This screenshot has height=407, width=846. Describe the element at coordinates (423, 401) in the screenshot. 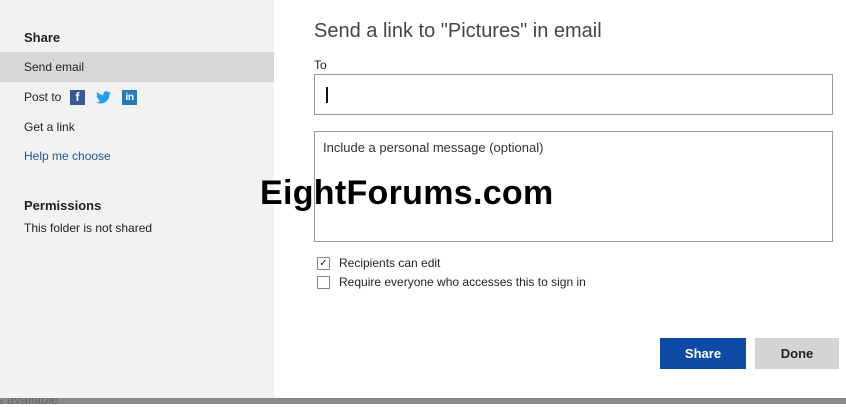

I see `background-window-bottom` at that location.